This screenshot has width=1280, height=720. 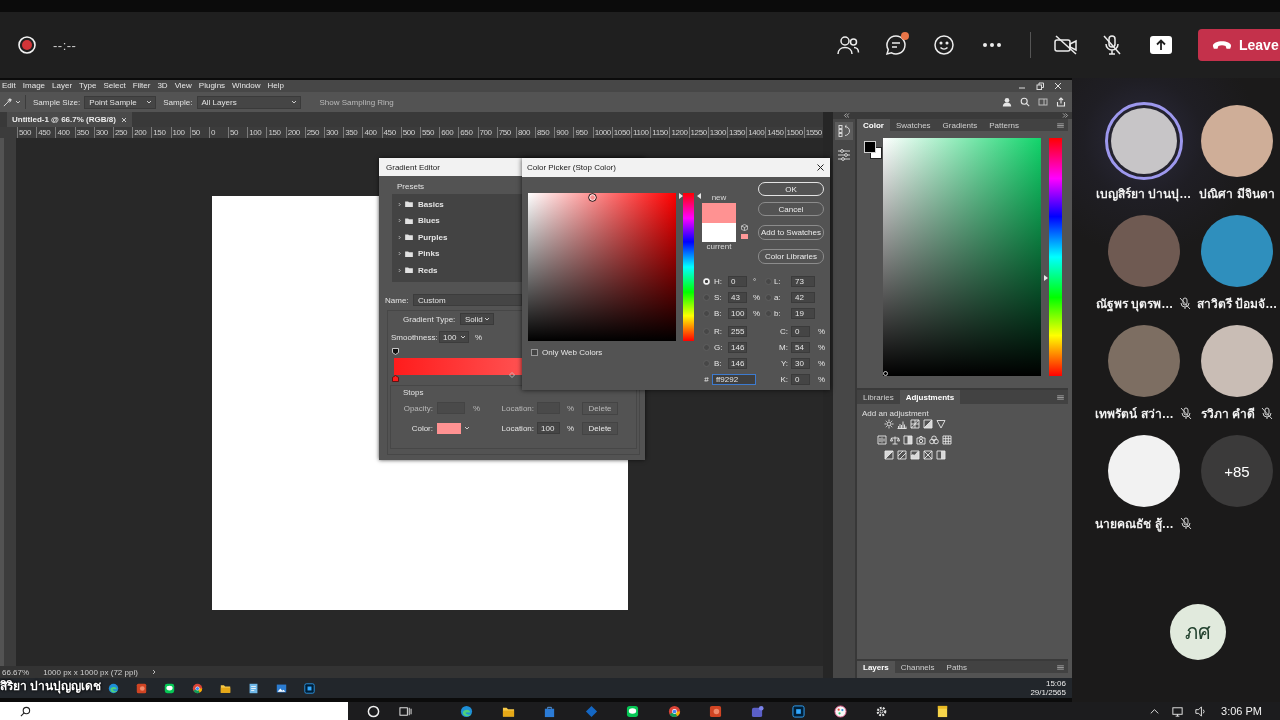 I want to click on gear-icon, so click(x=881, y=711).